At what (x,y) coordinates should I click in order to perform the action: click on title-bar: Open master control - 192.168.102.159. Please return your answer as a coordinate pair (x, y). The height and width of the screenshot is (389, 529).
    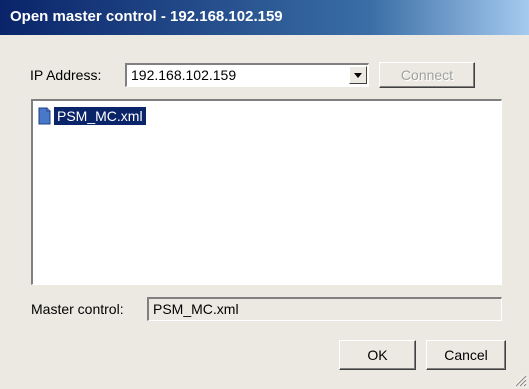
    Looking at the image, I should click on (264, 17).